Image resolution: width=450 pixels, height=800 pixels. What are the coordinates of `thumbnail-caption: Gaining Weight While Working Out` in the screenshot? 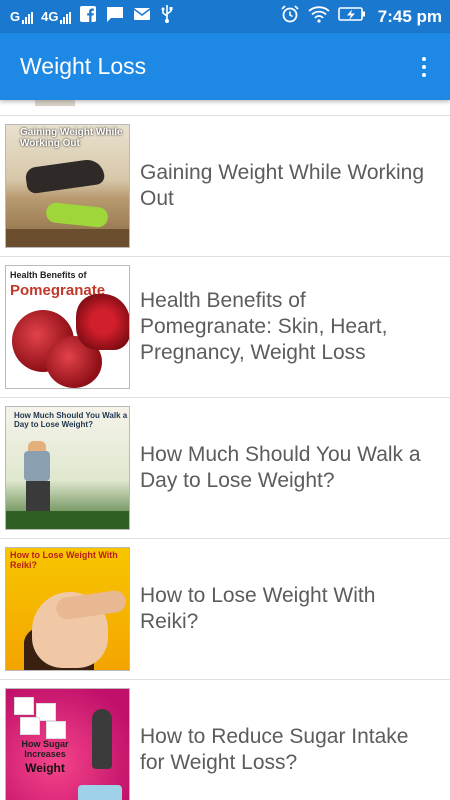 It's located at (71, 138).